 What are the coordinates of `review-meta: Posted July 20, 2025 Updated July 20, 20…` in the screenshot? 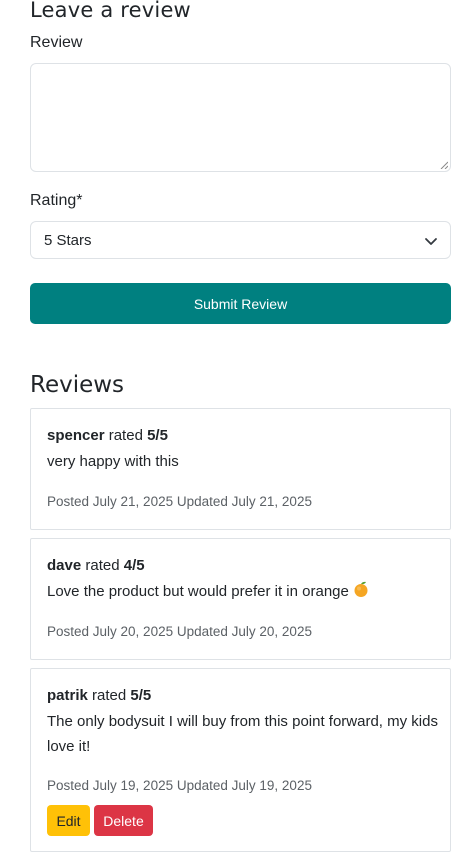 It's located at (179, 631).